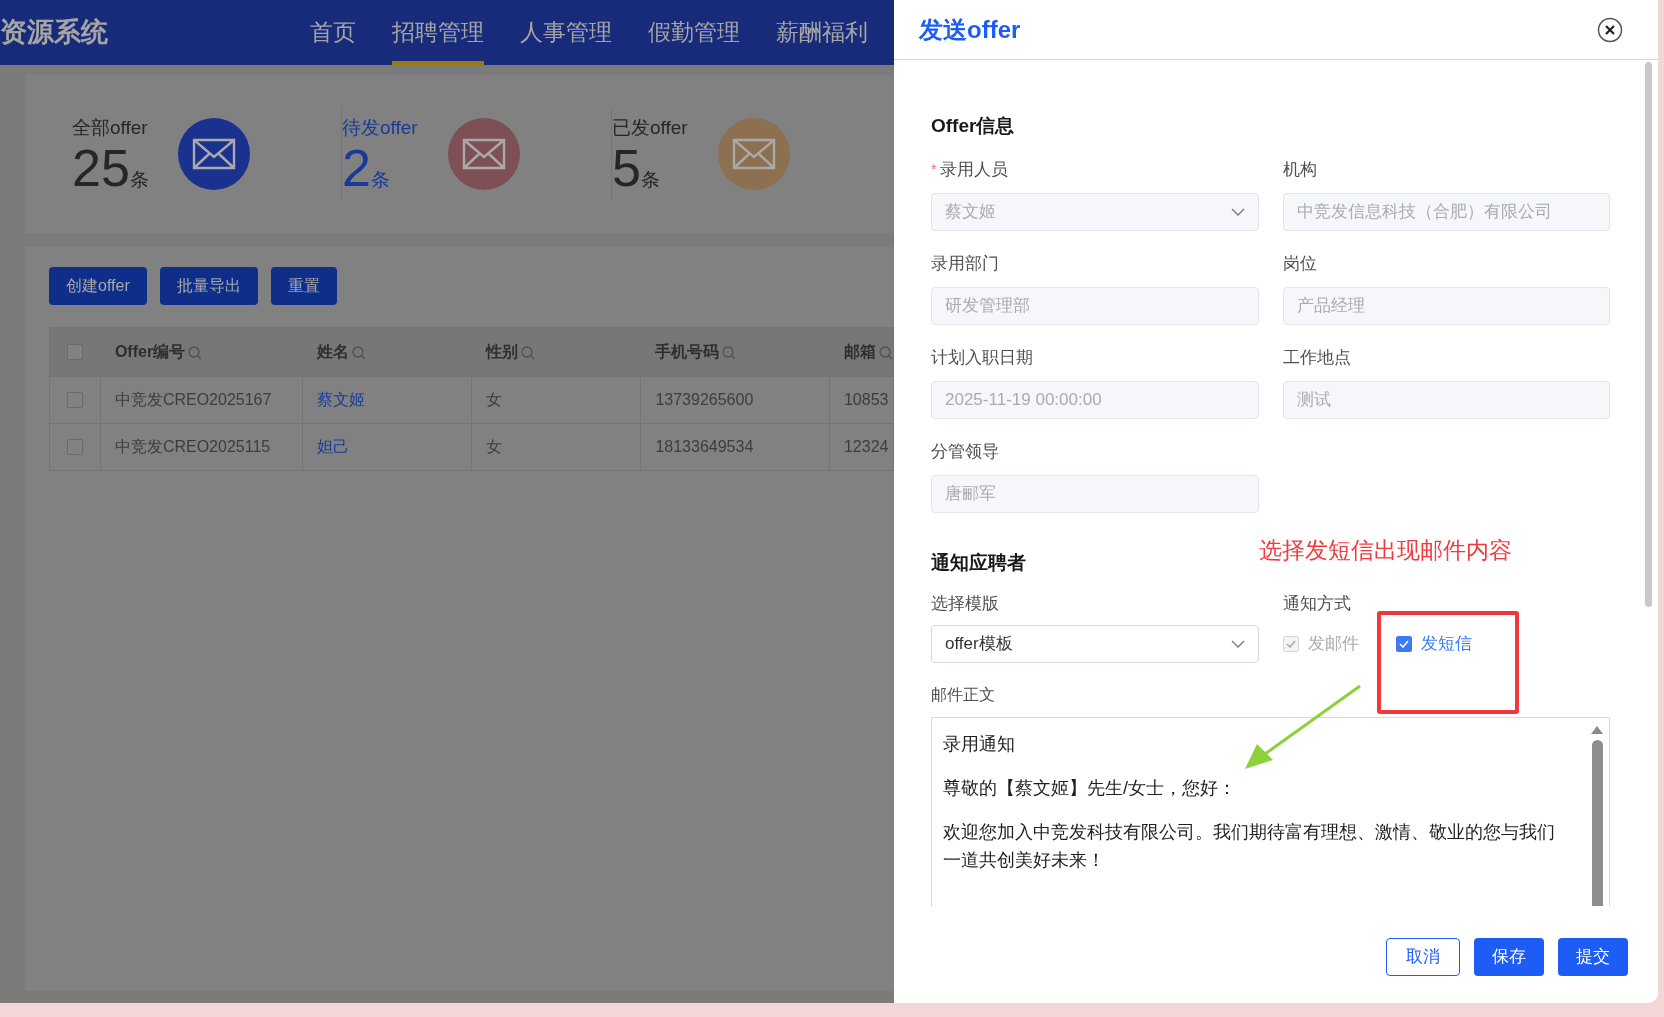 The width and height of the screenshot is (1664, 1017). Describe the element at coordinates (1509, 957) in the screenshot. I see `primary-button: 保存` at that location.